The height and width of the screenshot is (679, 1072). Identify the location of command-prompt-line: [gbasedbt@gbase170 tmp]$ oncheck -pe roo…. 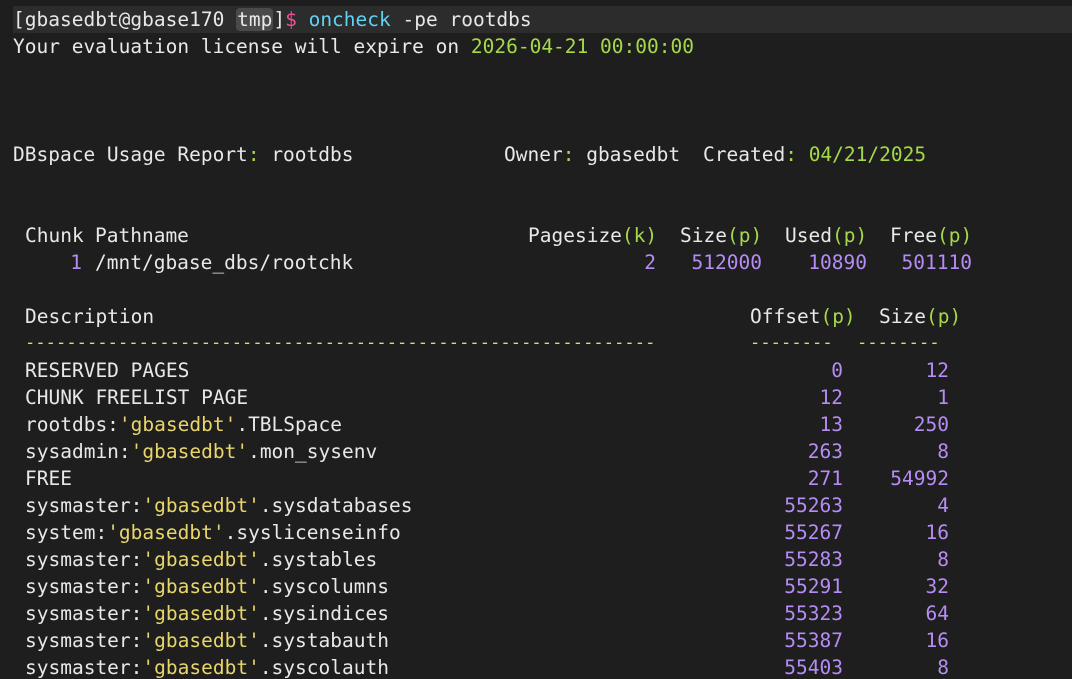
(542, 19).